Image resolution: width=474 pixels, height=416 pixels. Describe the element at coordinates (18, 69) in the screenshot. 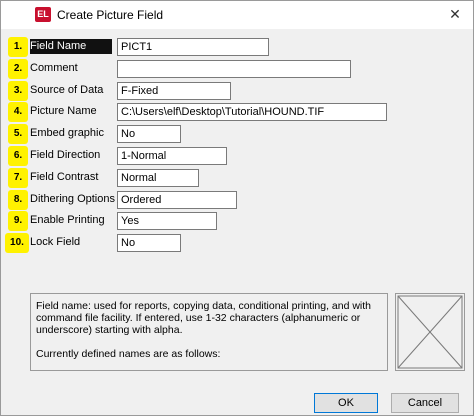

I see `step-badge-2: 2.` at that location.